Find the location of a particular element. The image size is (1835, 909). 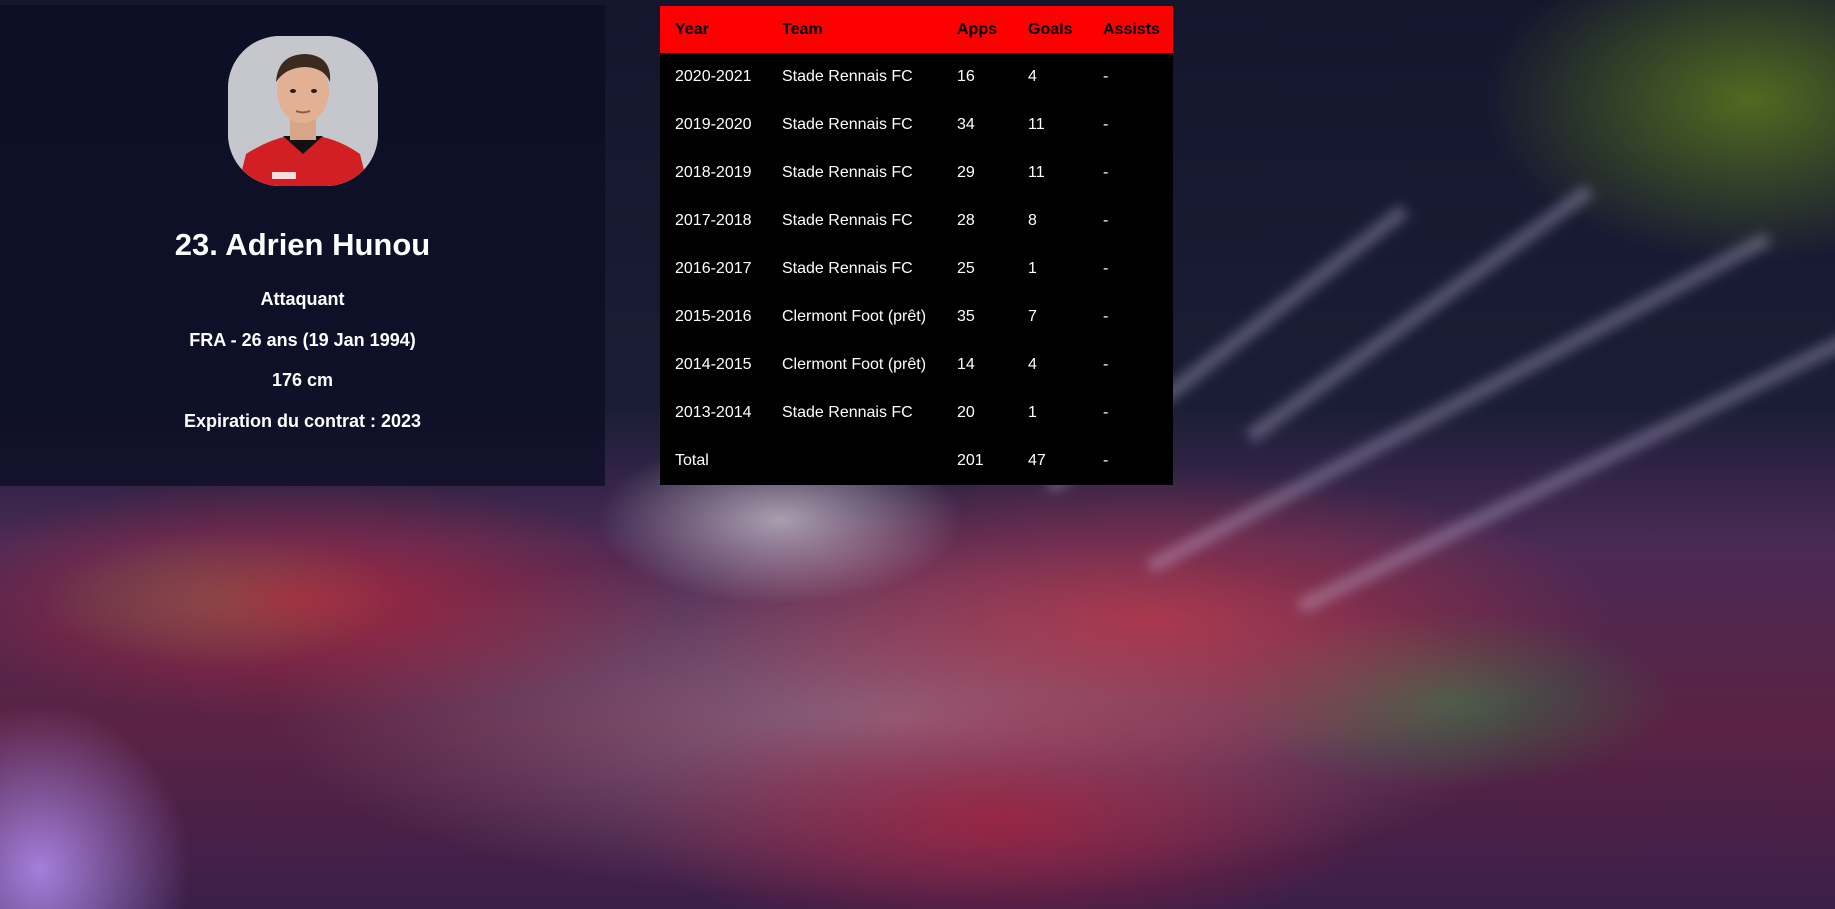

cell-goals: 8 is located at coordinates (1032, 220).